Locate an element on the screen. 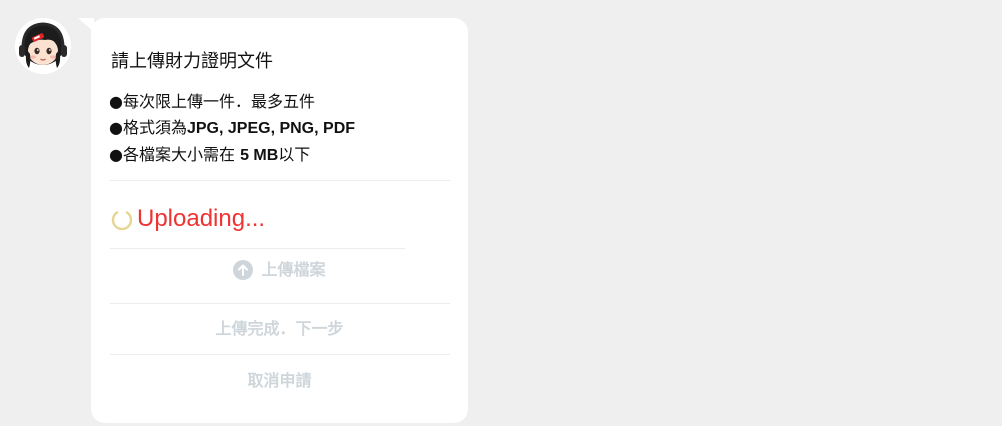 The width and height of the screenshot is (1002, 426). loading-spinner-icon is located at coordinates (122, 220).